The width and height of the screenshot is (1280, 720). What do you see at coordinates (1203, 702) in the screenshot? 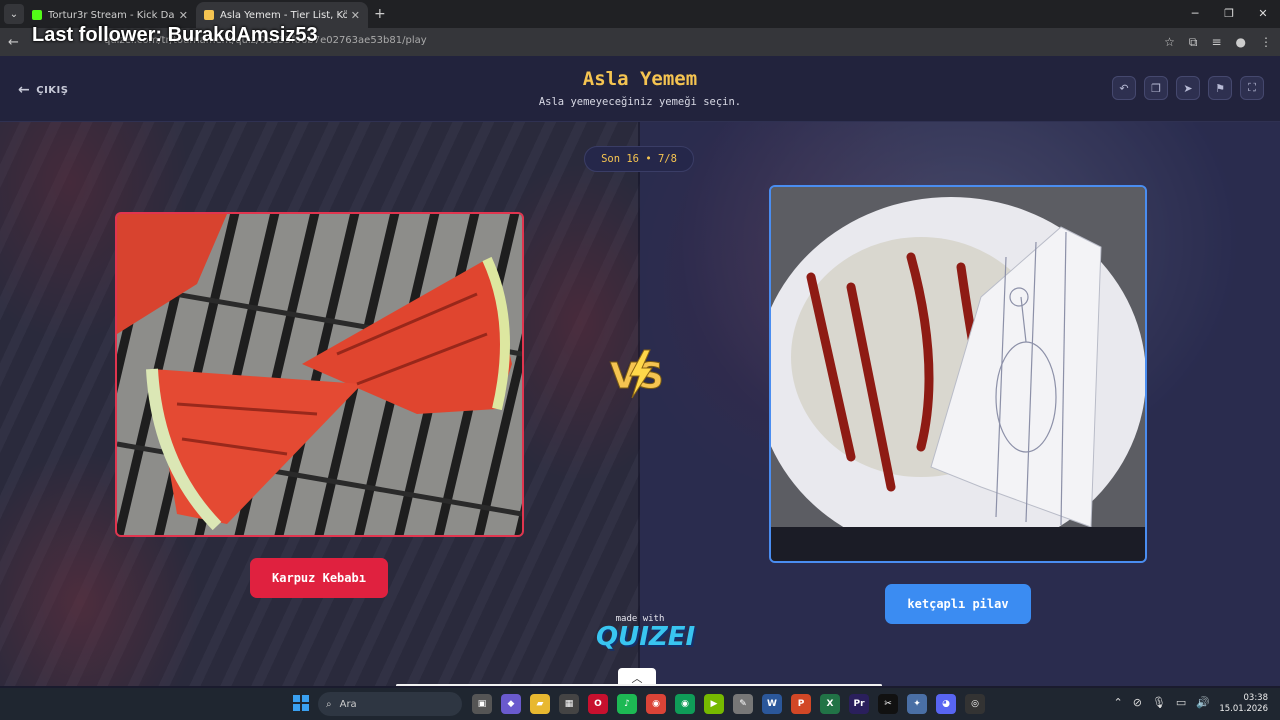
I see `volume-icon: 🔊` at bounding box center [1203, 702].